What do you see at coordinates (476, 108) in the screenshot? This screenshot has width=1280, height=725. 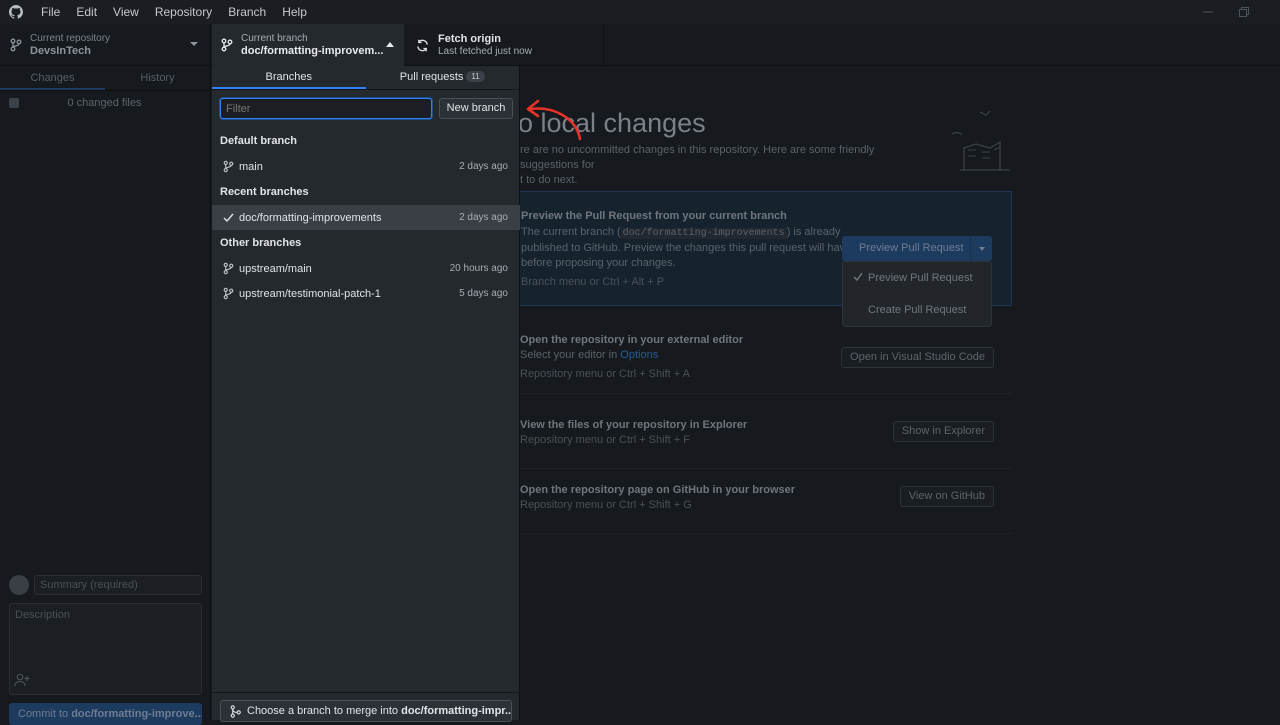 I see `new-branch-button: New branch` at bounding box center [476, 108].